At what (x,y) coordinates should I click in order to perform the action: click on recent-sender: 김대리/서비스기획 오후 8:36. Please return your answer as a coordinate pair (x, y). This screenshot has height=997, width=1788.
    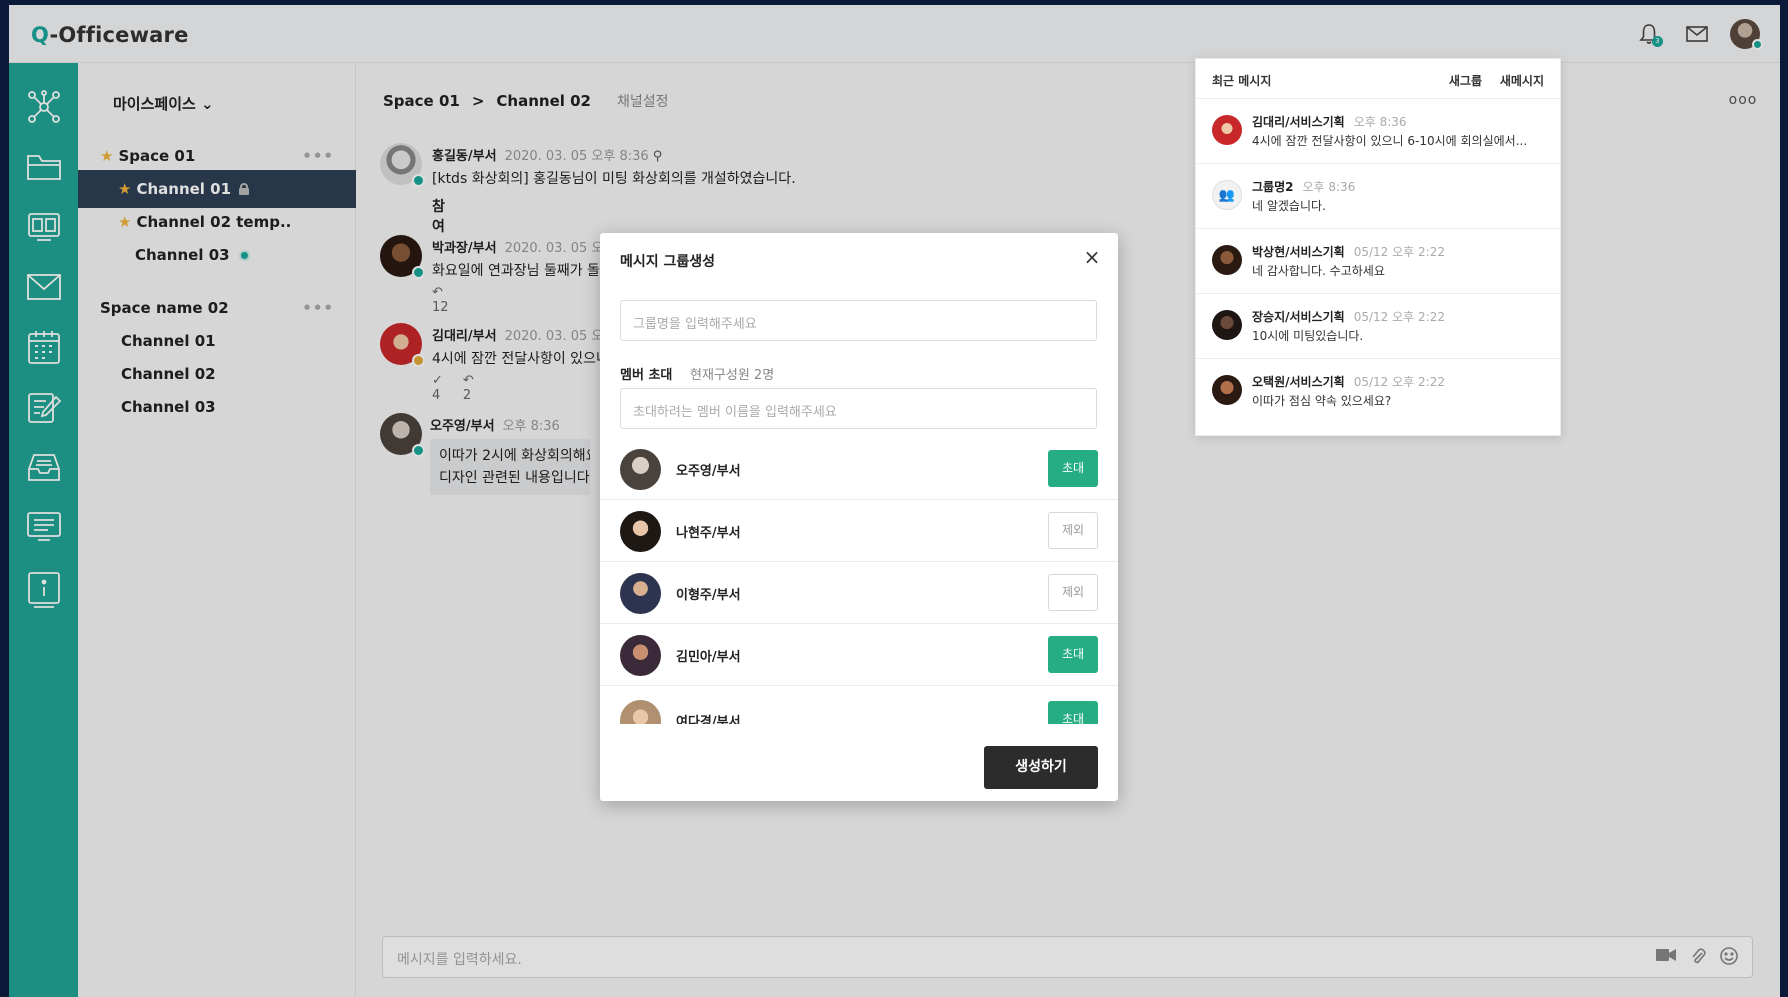
    Looking at the image, I should click on (1329, 121).